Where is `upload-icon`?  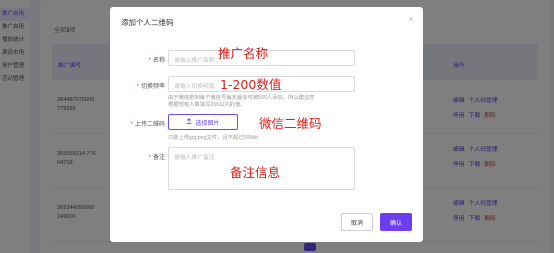 upload-icon is located at coordinates (189, 122).